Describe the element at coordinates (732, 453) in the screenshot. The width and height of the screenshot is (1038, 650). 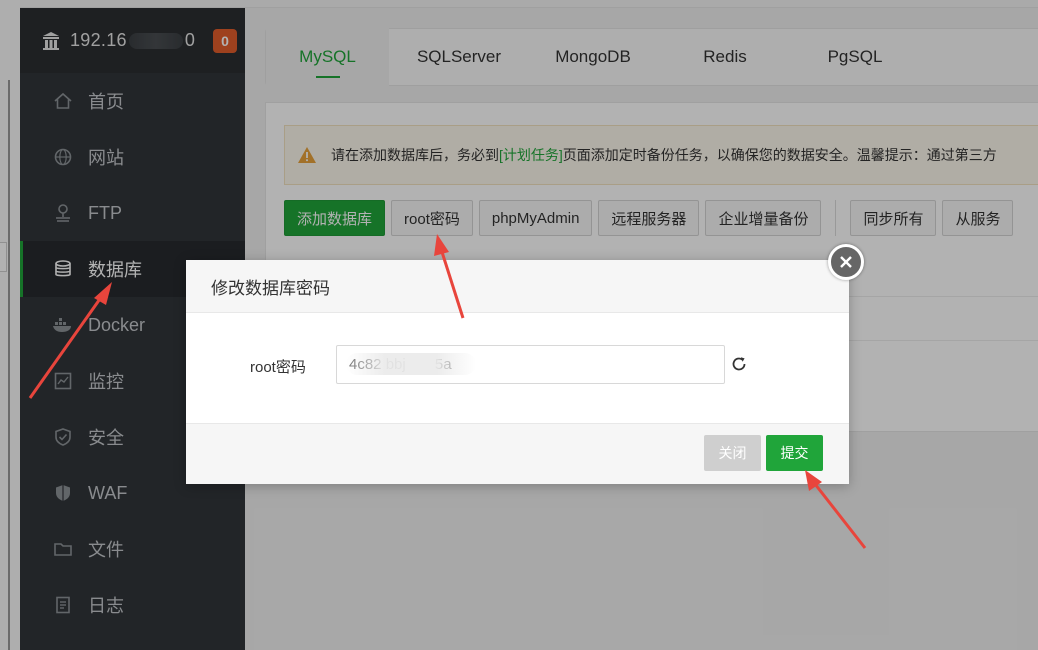
I see `close-button: 关闭` at that location.